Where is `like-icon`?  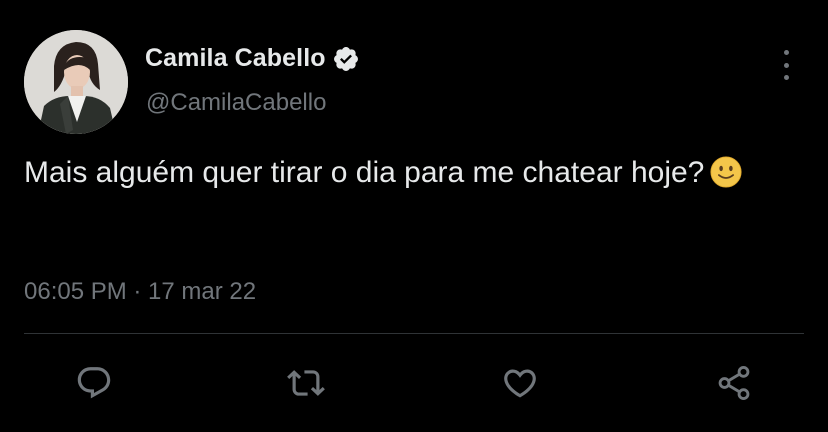
like-icon is located at coordinates (520, 383).